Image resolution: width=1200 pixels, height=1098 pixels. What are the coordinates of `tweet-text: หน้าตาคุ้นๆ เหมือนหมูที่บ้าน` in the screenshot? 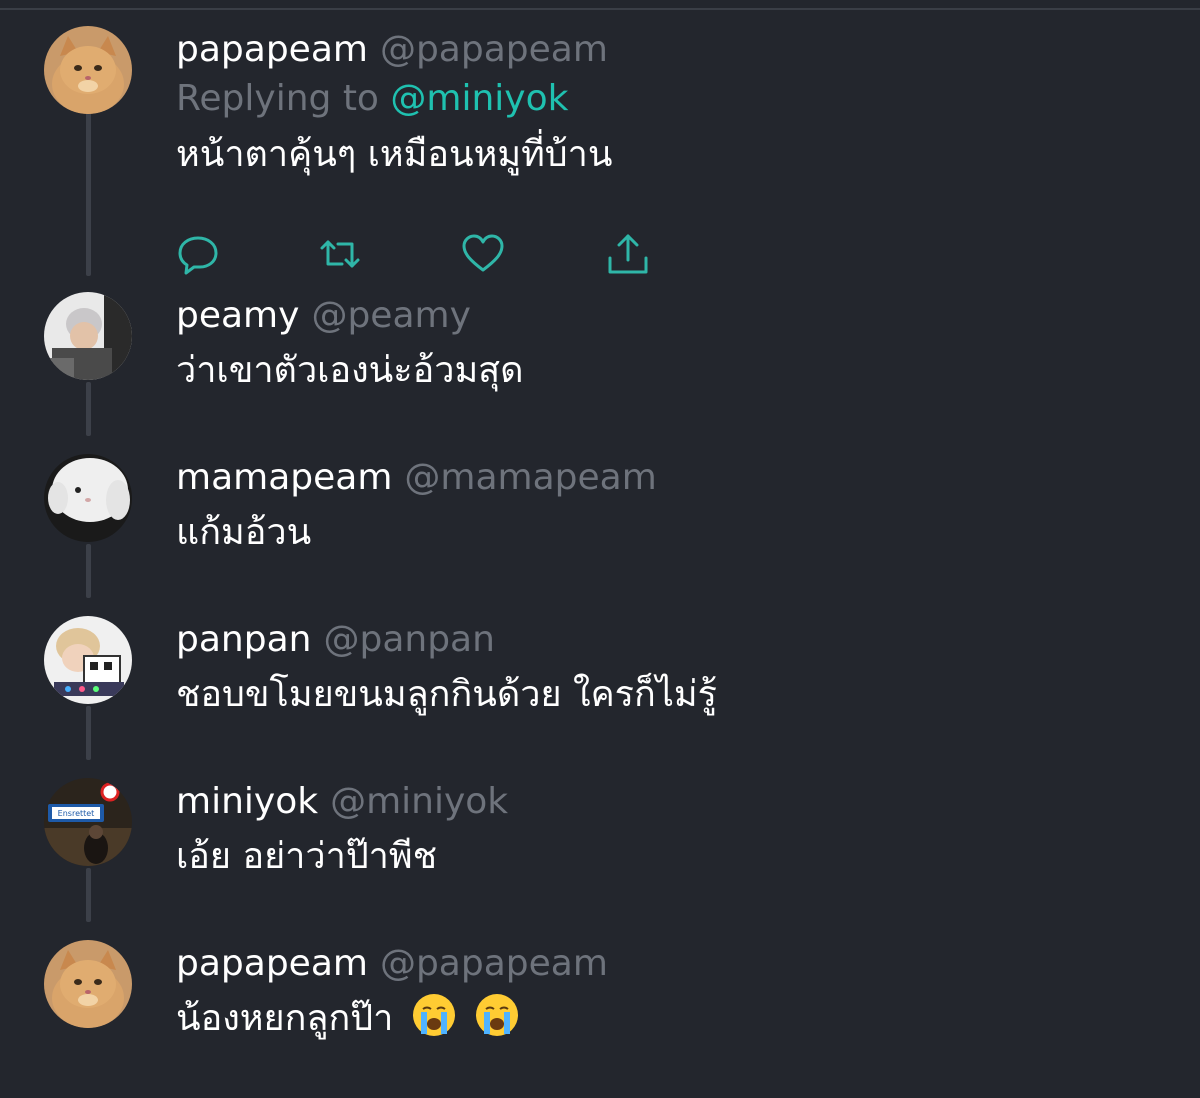 It's located at (394, 154).